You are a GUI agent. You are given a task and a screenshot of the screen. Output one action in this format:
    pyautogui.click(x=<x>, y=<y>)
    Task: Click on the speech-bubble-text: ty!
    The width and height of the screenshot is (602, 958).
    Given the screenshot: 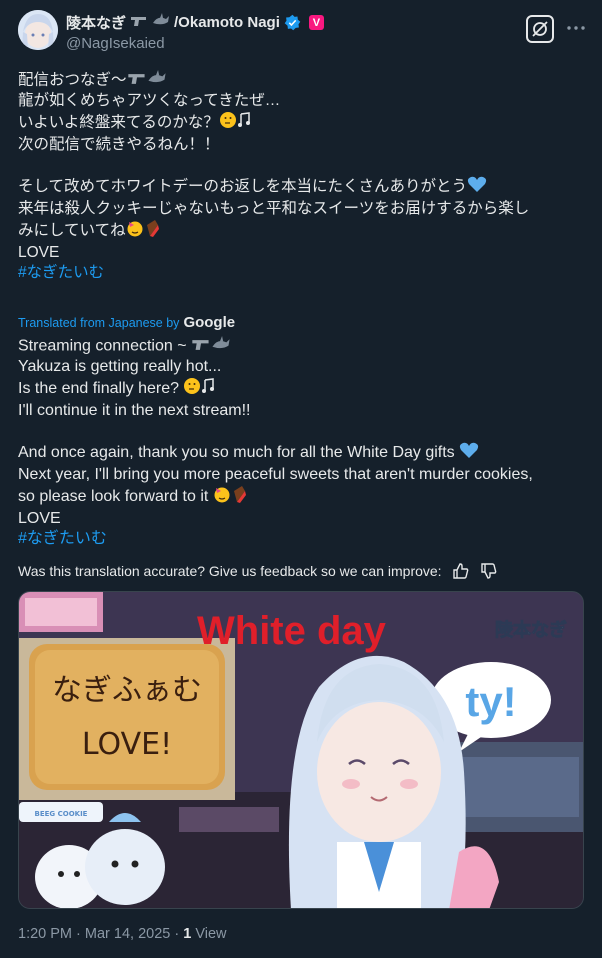 What is the action you would take?
    pyautogui.click(x=490, y=701)
    